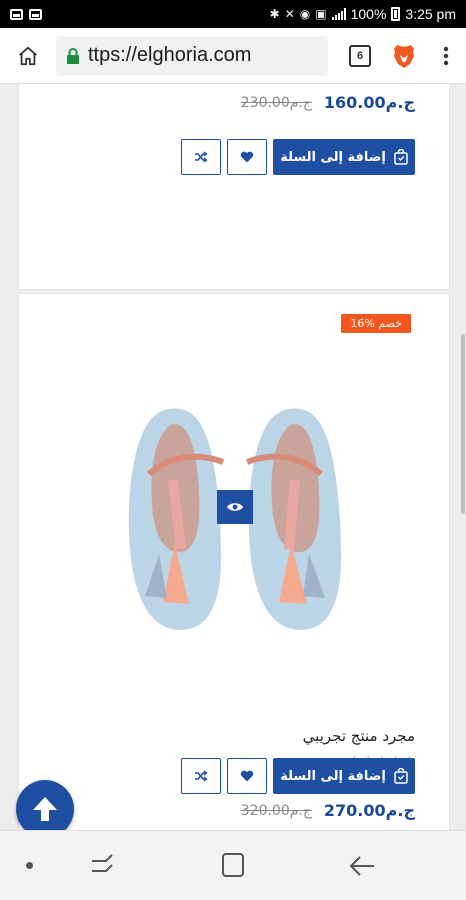  I want to click on arrow-up-icon, so click(45, 809).